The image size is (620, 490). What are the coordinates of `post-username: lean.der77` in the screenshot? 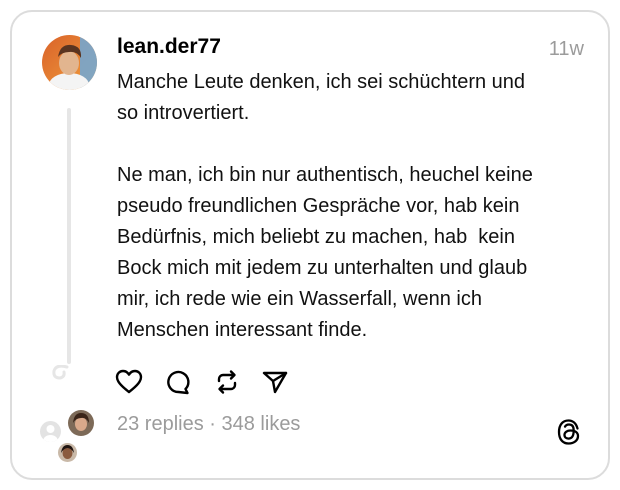 It's located at (169, 47).